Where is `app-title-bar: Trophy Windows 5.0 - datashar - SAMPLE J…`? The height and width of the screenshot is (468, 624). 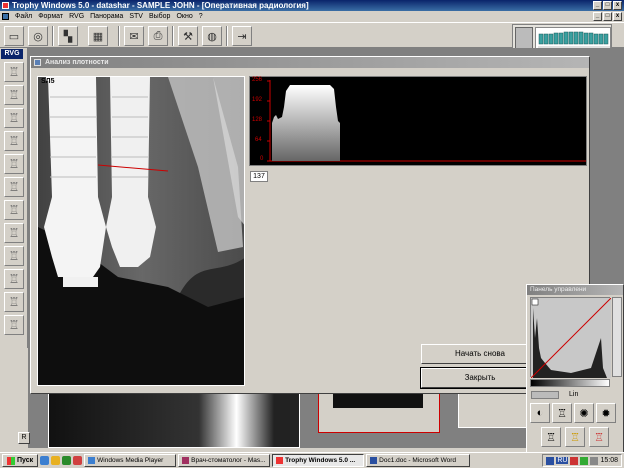 app-title-bar: Trophy Windows 5.0 - datashar - SAMPLE J… is located at coordinates (312, 5).